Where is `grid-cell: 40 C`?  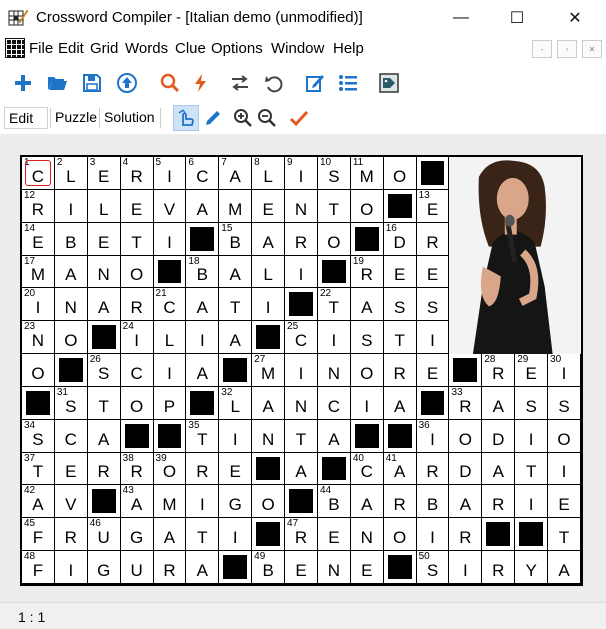
grid-cell: 40 C is located at coordinates (367, 469).